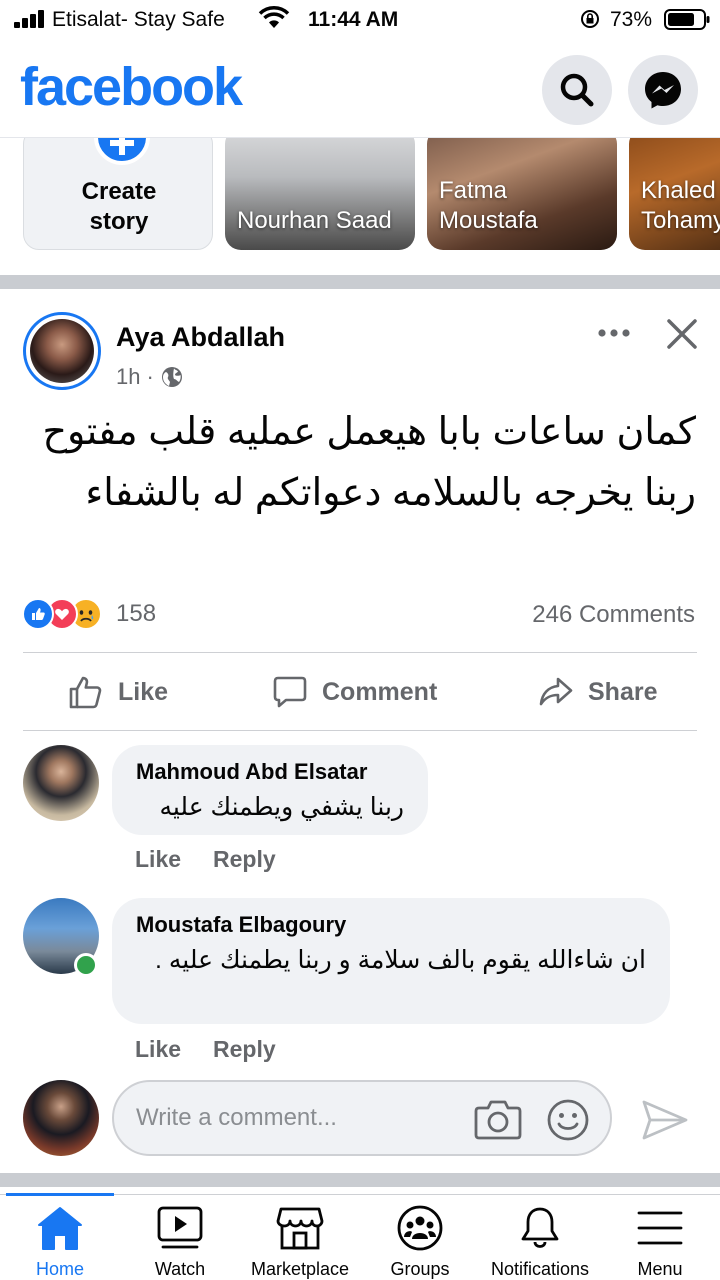 Image resolution: width=720 pixels, height=1280 pixels. I want to click on emoji-icon, so click(568, 1120).